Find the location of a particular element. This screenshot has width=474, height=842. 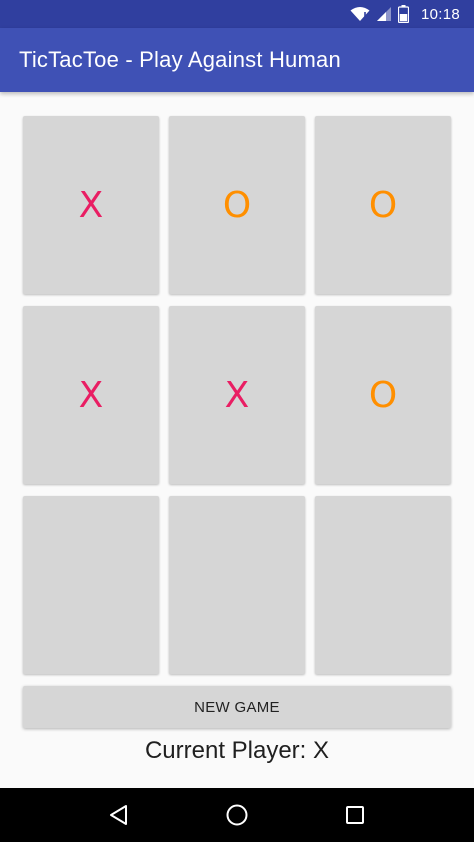

new-game-button: NEW GAME is located at coordinates (237, 707).